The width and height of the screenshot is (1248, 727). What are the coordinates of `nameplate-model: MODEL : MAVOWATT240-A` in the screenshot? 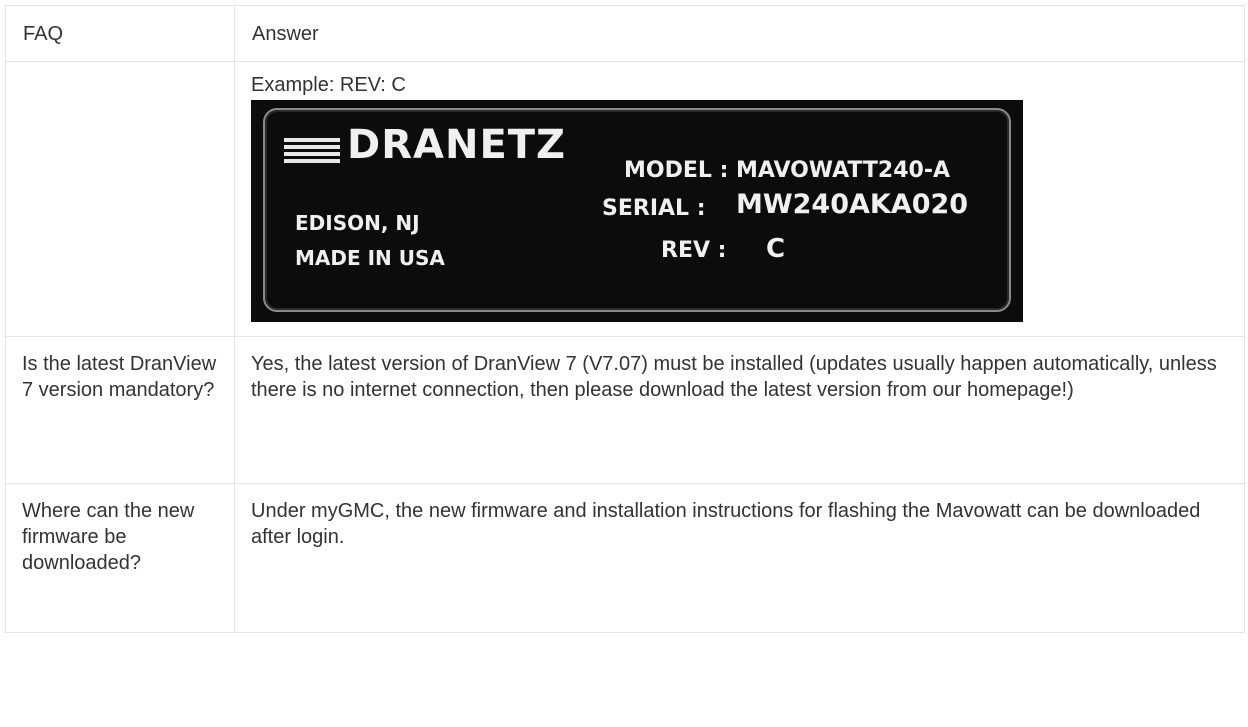 It's located at (787, 170).